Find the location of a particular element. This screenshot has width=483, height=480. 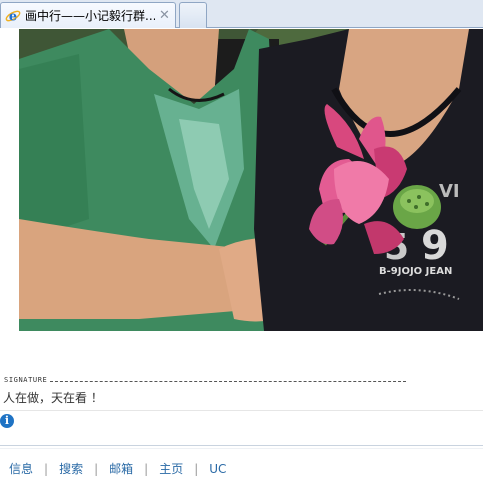

info-icon: i is located at coordinates (7, 421).